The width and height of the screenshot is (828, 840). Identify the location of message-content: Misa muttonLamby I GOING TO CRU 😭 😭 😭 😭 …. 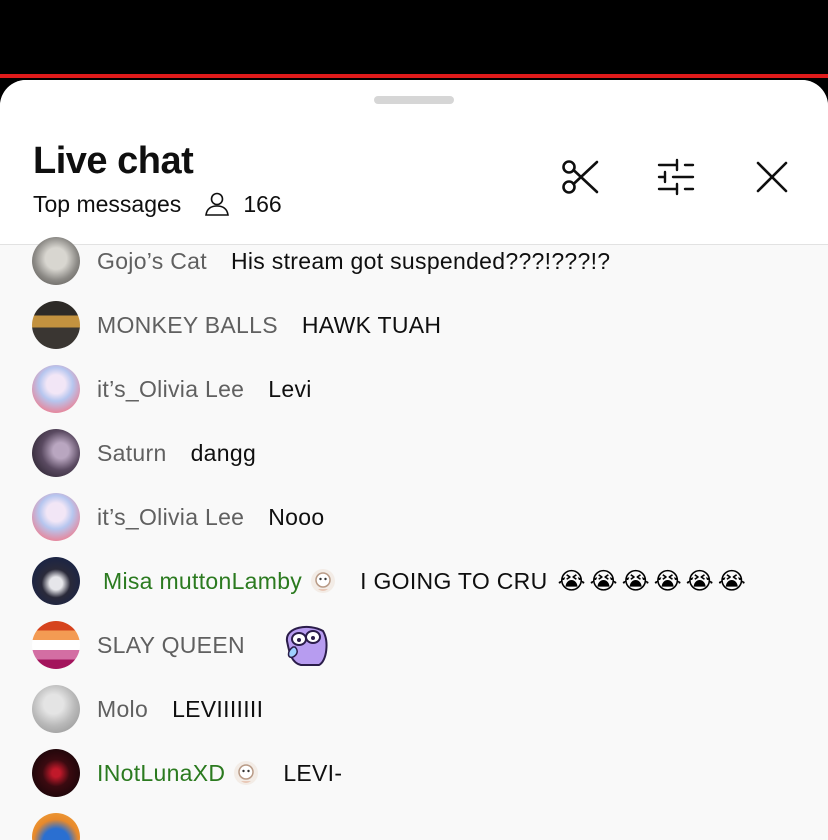
(424, 581).